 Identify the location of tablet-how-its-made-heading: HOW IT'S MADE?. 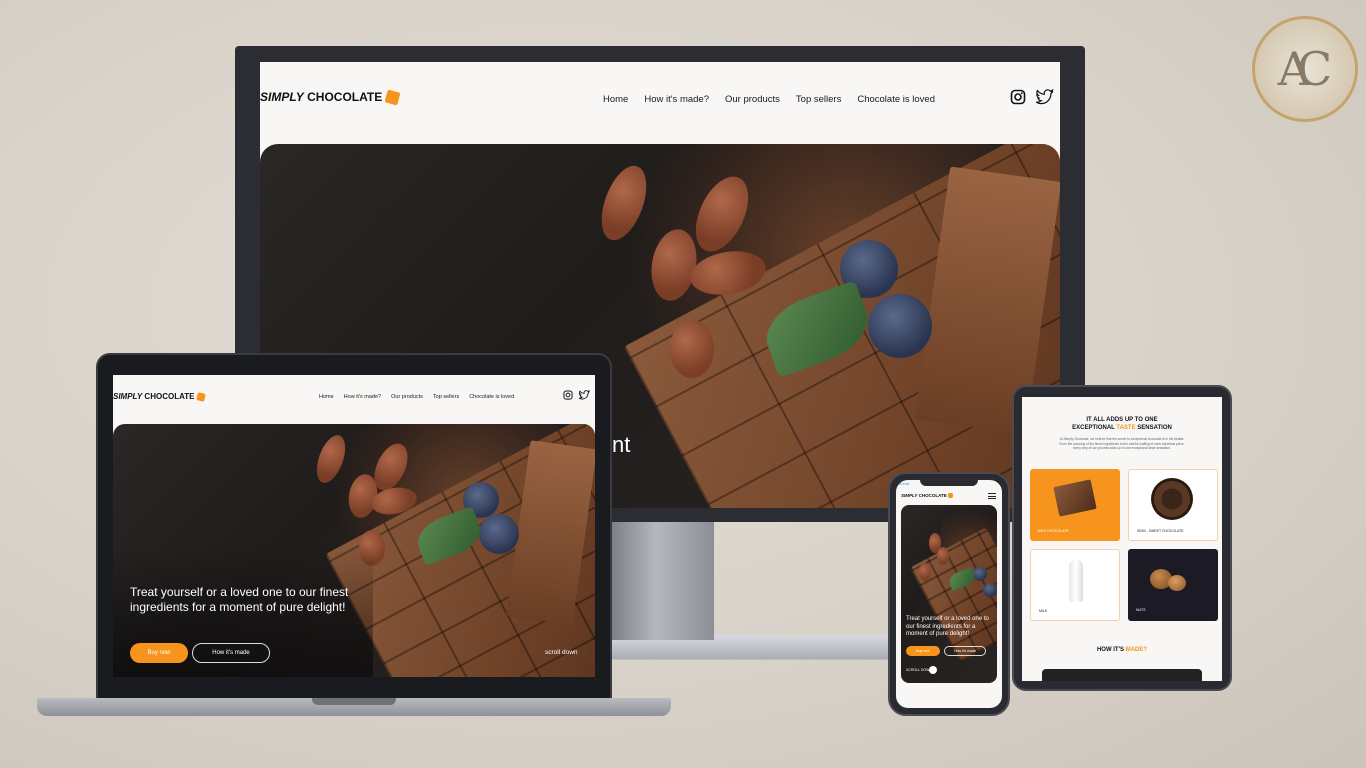
(1122, 650).